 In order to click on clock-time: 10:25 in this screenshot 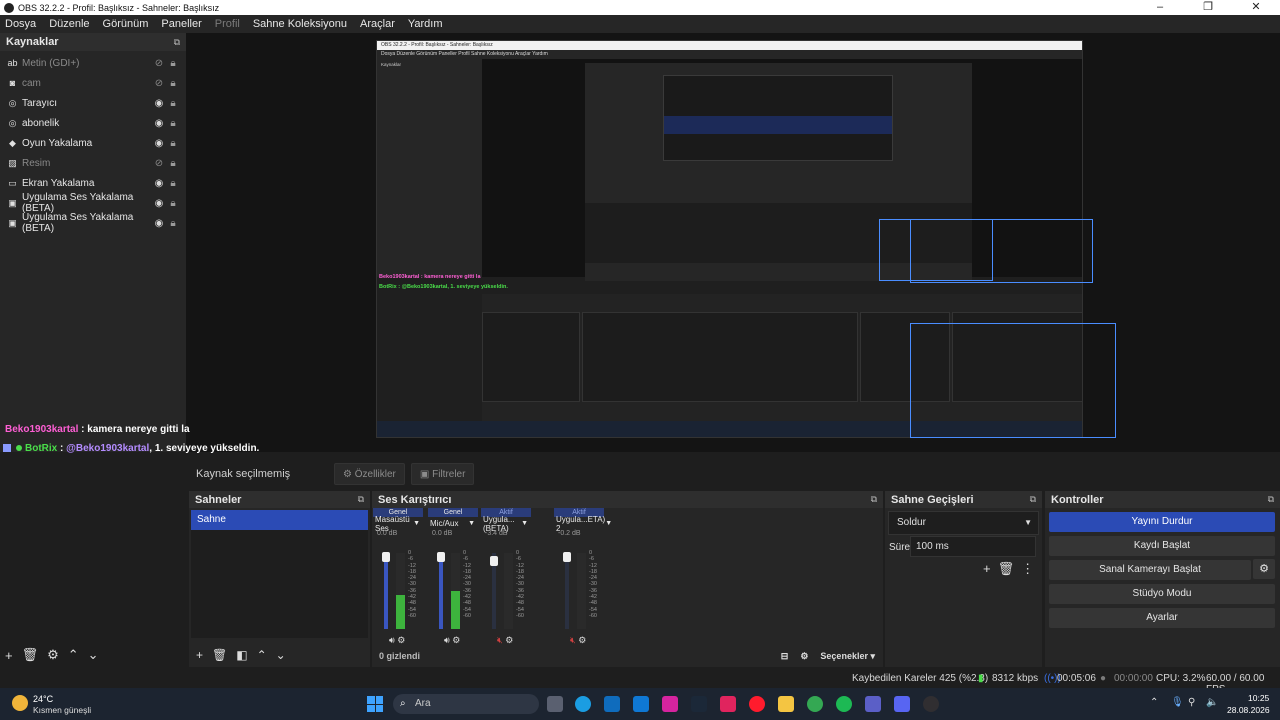, I will do `click(1258, 698)`.